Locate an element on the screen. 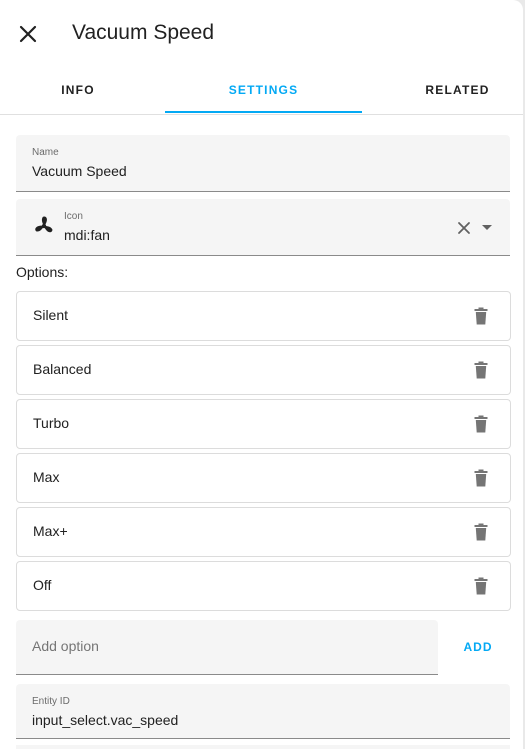 This screenshot has height=749, width=525. dialog-title: Vacuum Speed is located at coordinates (143, 32).